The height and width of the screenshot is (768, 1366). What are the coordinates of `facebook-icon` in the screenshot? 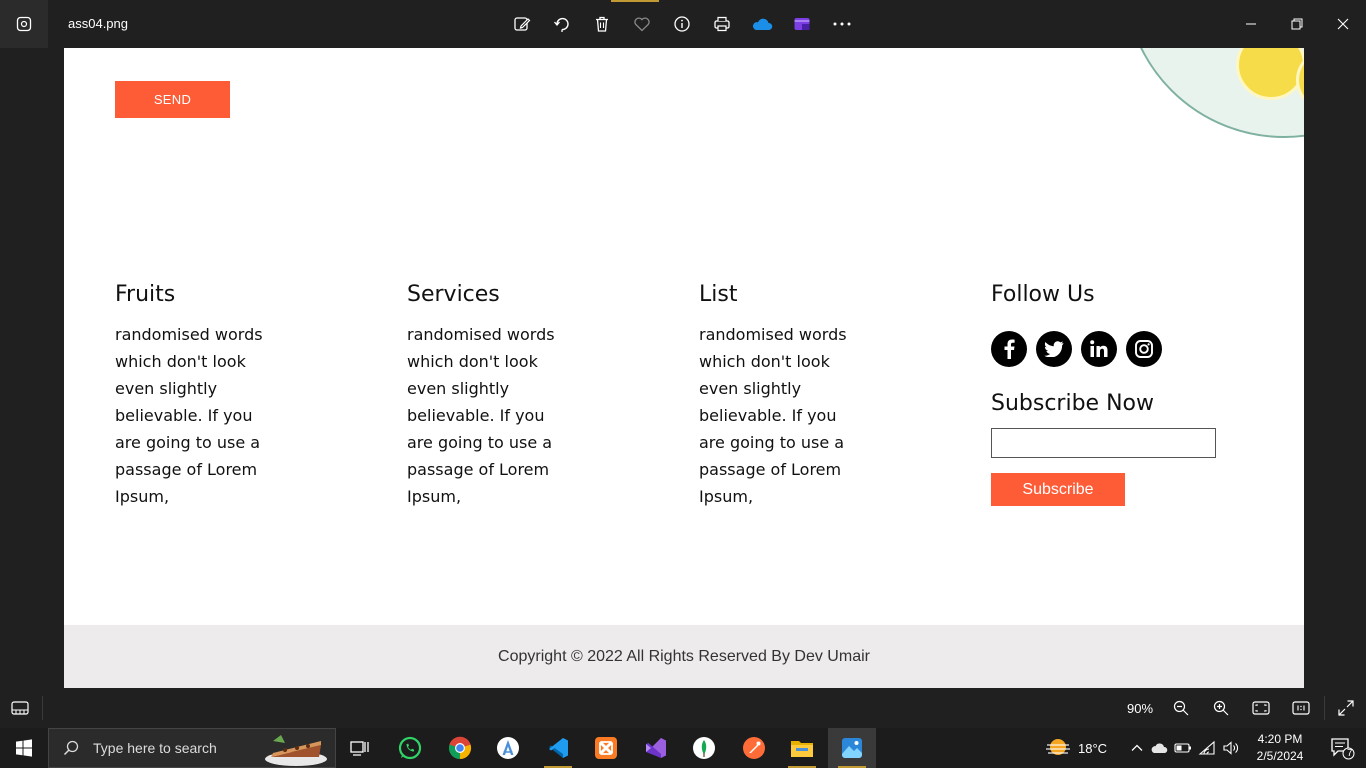 It's located at (1009, 349).